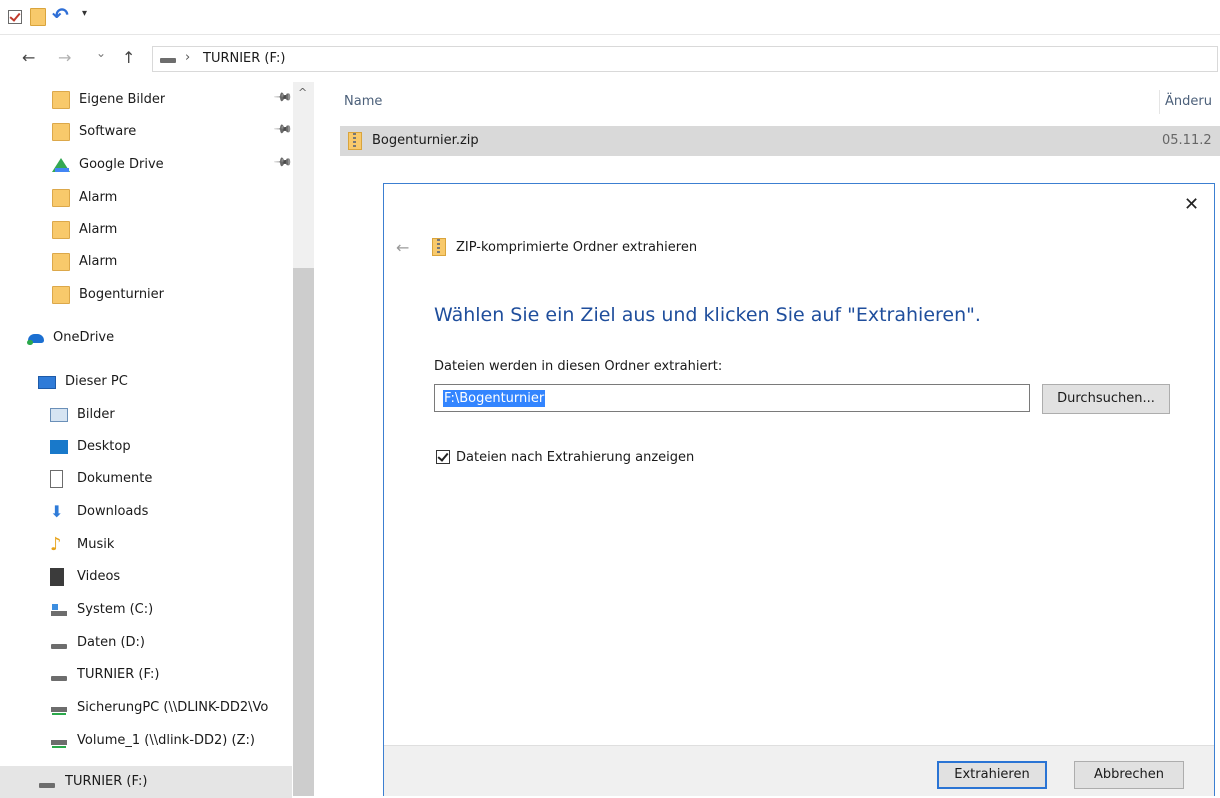  I want to click on sidebar-item-label: Downloads, so click(113, 511).